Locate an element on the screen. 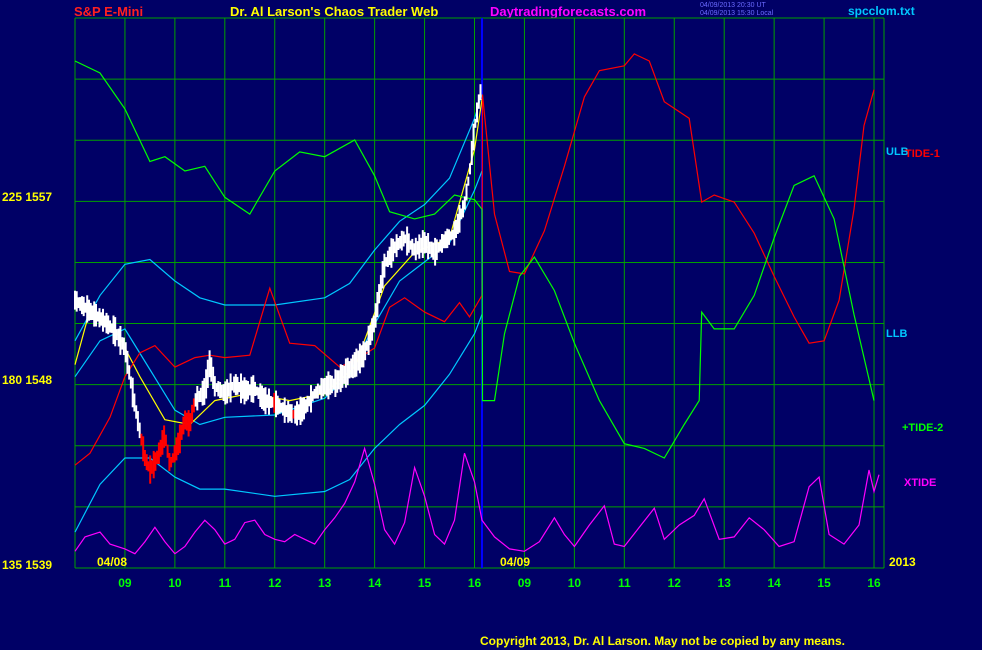  llb-label: LLB is located at coordinates (896, 334).